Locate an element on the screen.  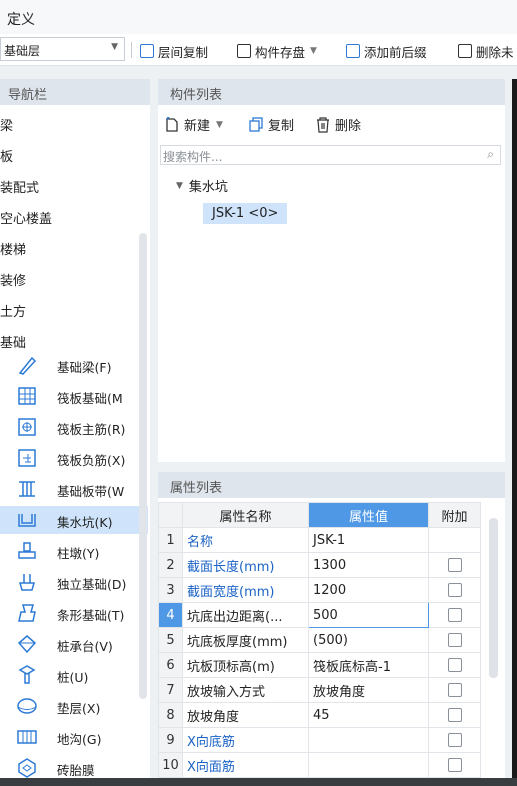
property-scrollbar is located at coordinates (493, 598).